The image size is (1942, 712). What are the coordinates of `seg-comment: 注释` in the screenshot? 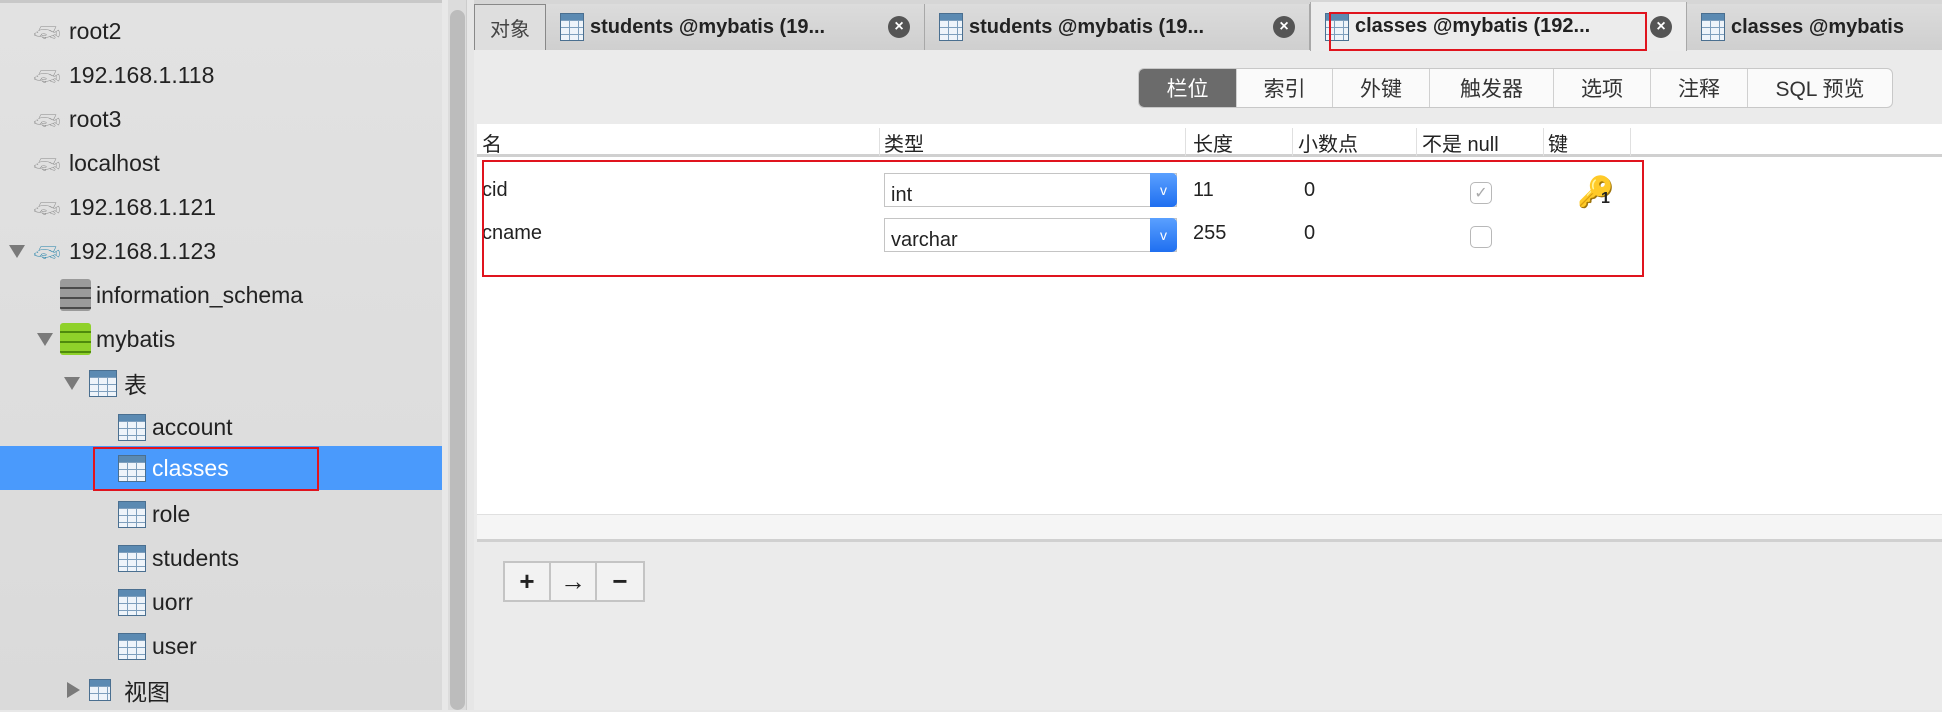 It's located at (1699, 88).